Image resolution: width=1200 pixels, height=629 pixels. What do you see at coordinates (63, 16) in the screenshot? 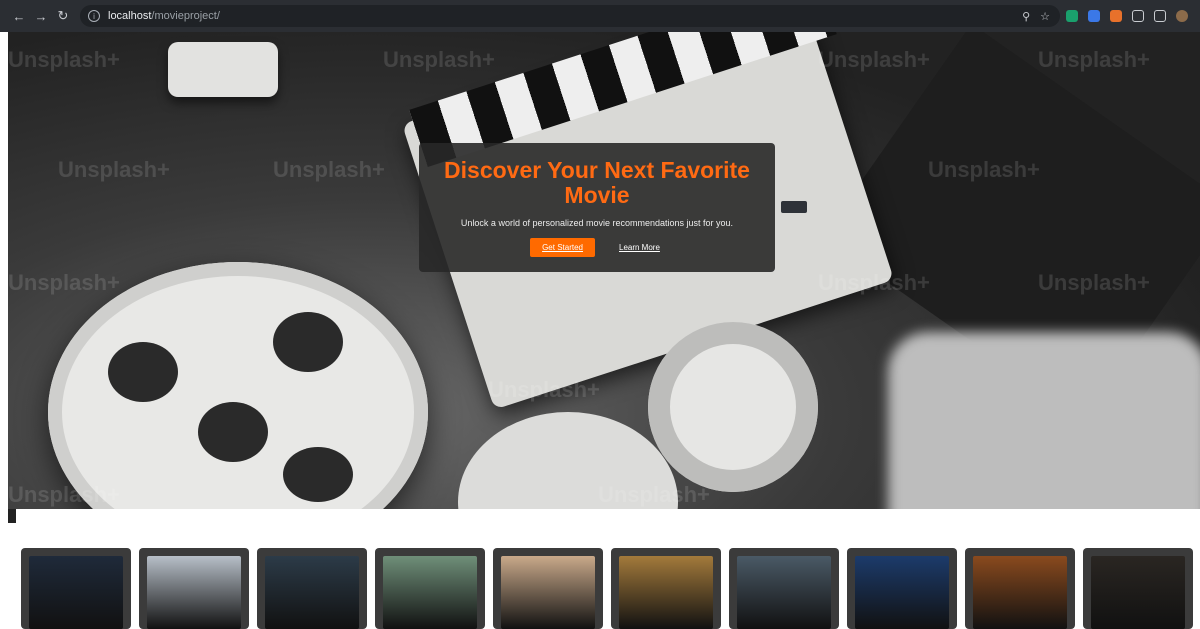
I see `reload-icon: ↻` at bounding box center [63, 16].